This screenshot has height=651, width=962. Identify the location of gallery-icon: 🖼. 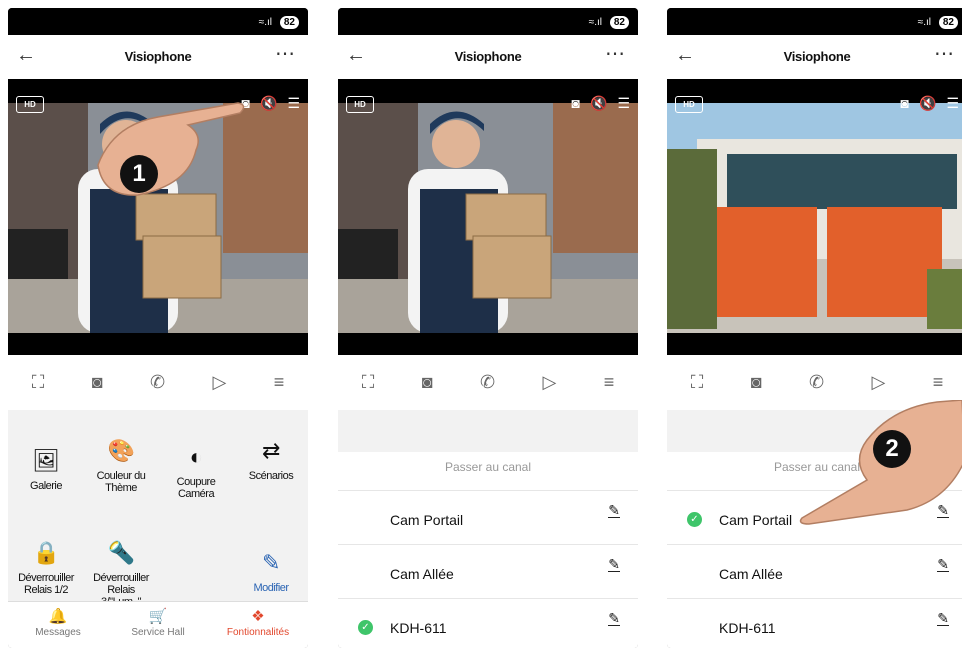
(46, 460).